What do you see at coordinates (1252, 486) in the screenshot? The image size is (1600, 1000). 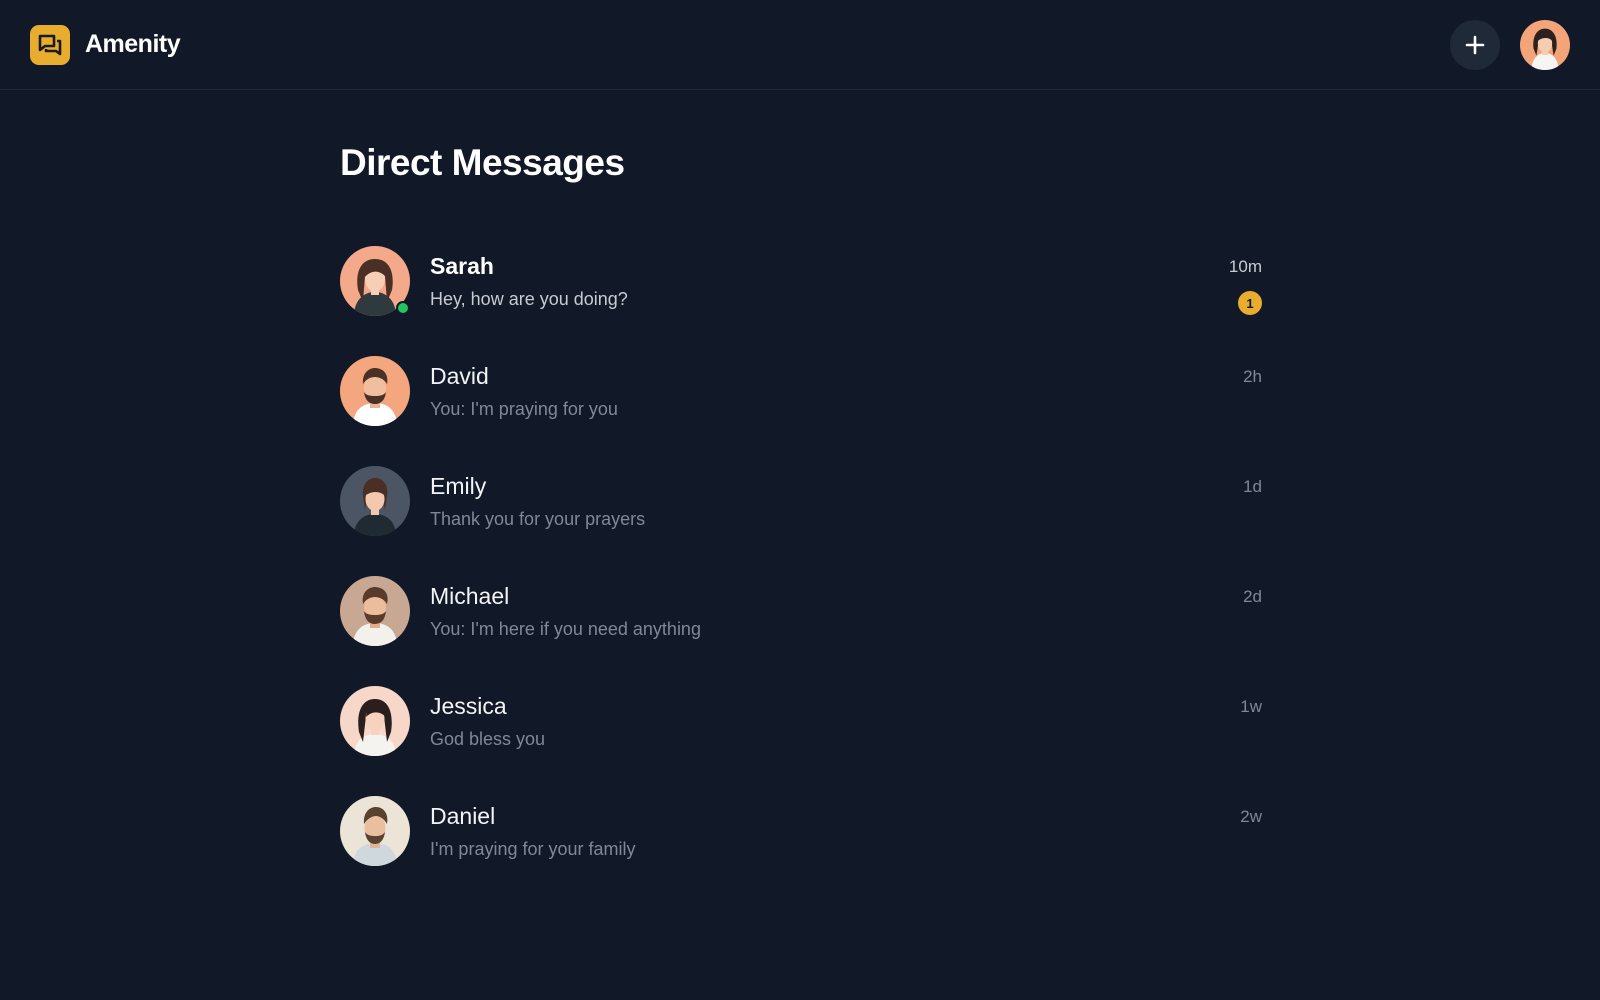 I see `timestamp: 1d` at bounding box center [1252, 486].